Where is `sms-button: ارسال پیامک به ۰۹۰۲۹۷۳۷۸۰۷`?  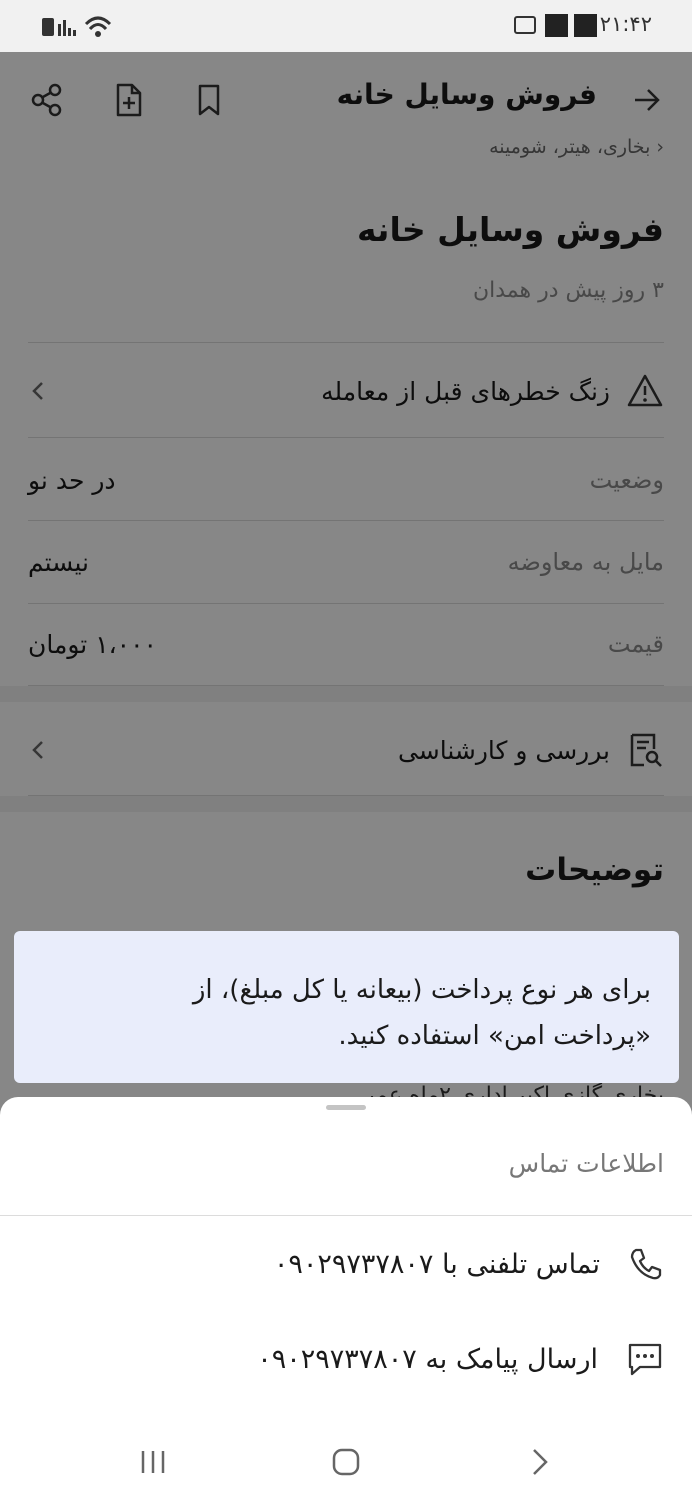
sms-button: ارسال پیامک به ۰۹۰۲۹۷۳۷۸۰۷ is located at coordinates (346, 1359).